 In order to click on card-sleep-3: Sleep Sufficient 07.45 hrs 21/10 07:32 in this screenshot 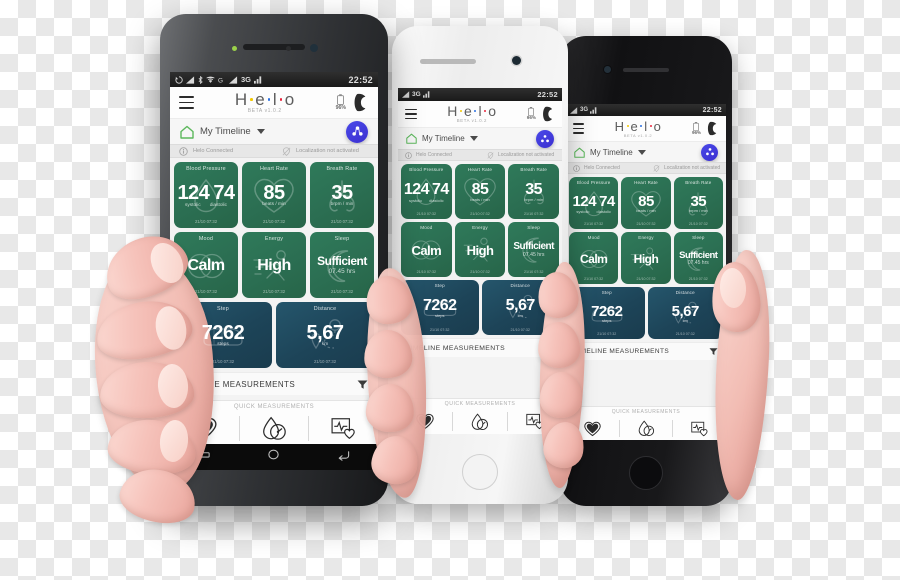, I will do `click(698, 258)`.